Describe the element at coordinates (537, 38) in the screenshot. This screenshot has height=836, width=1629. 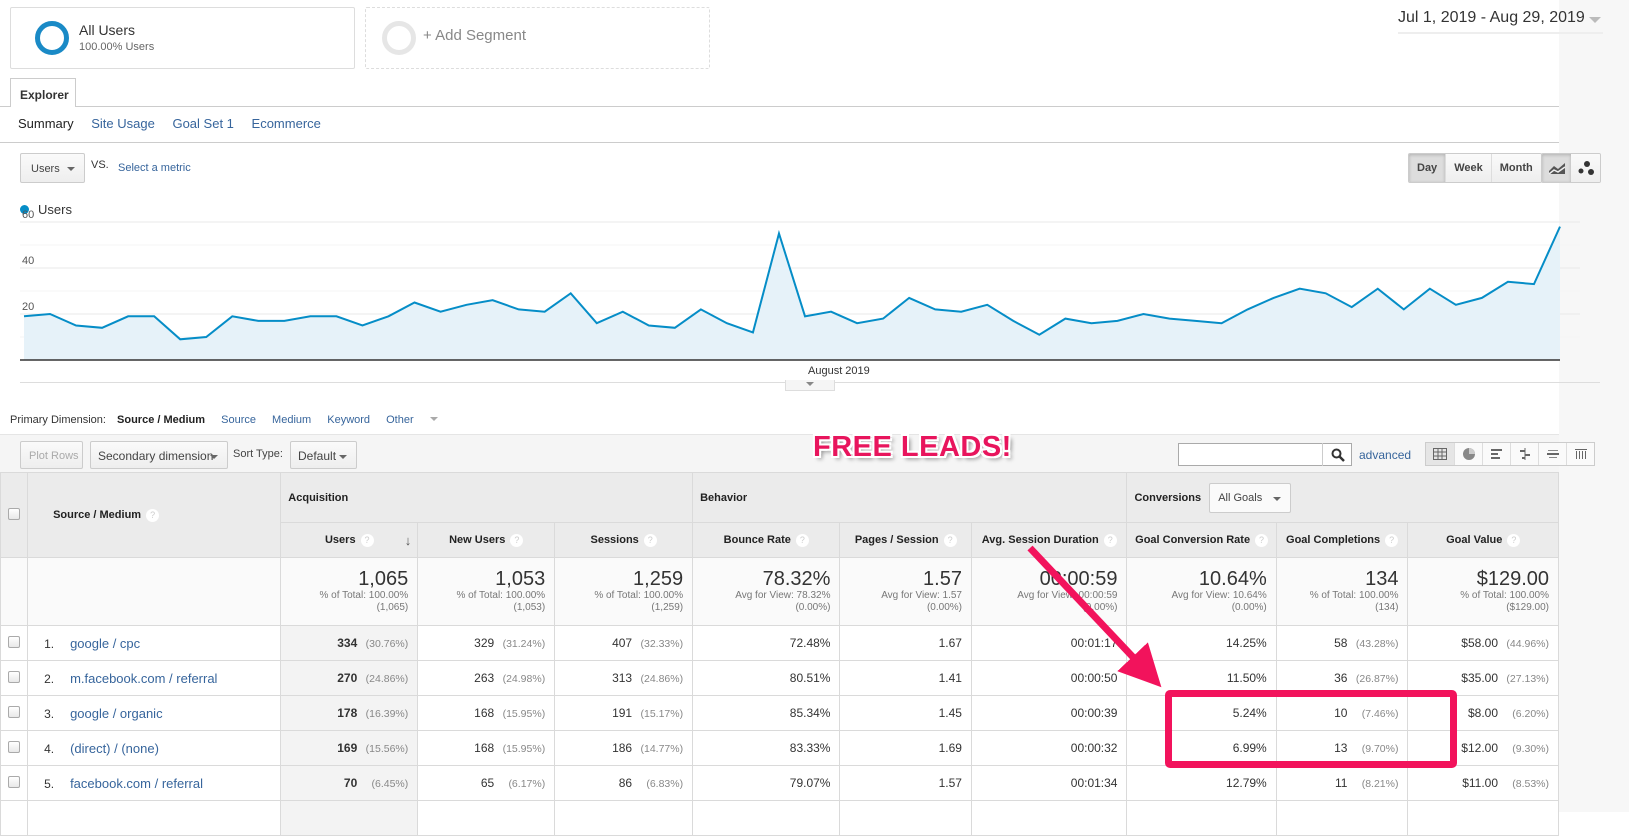
I see `add-segment-button: + Add Segment` at that location.